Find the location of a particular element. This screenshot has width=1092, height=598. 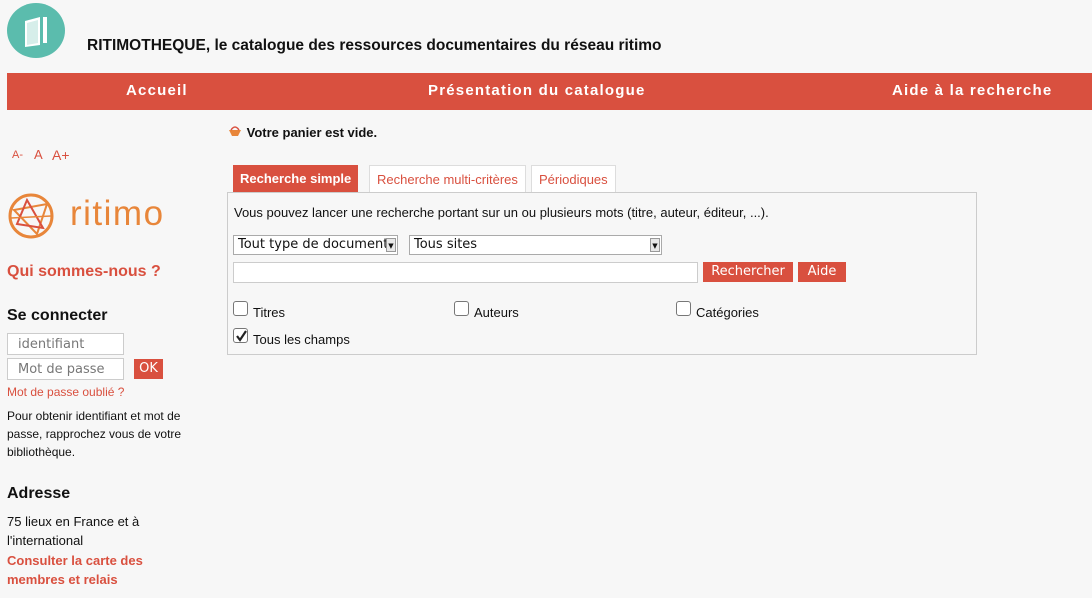

about-link: Qui sommes-nous ? is located at coordinates (84, 272).